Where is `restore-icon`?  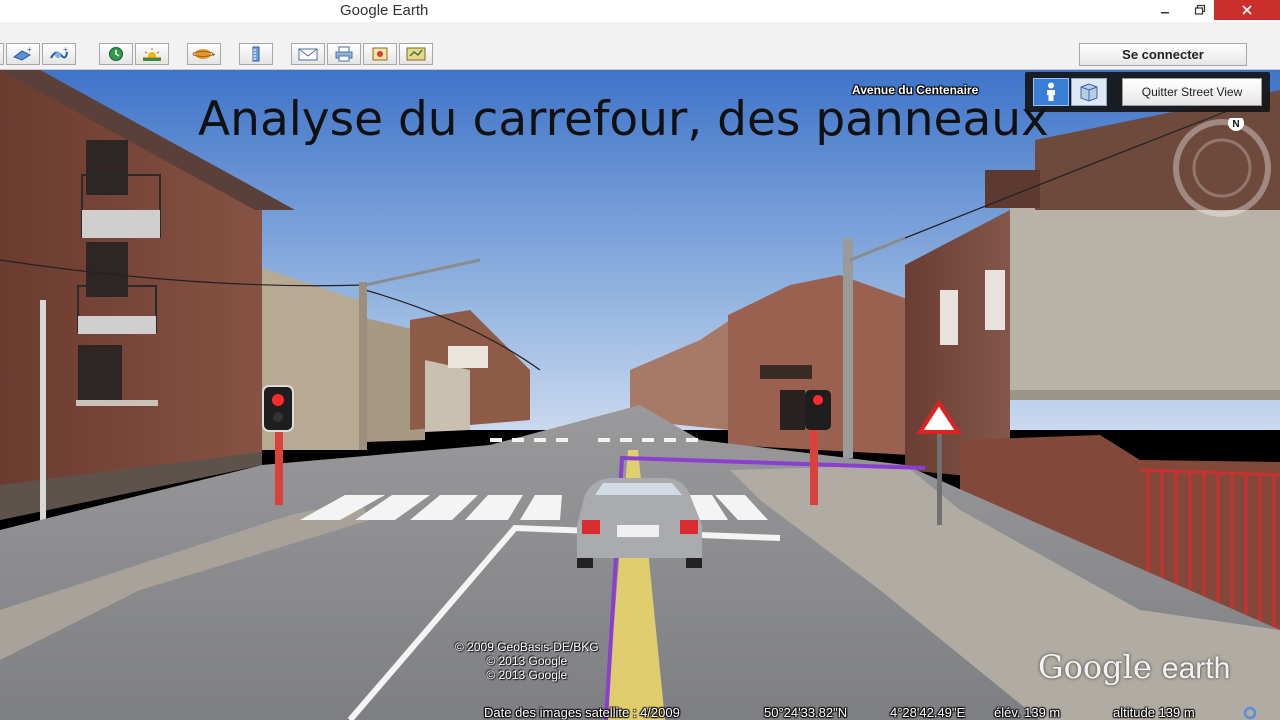
restore-icon is located at coordinates (1200, 9).